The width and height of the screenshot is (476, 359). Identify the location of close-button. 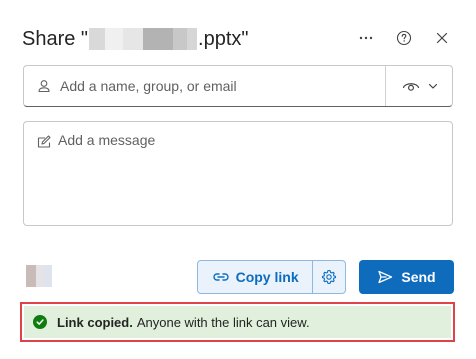
(442, 38).